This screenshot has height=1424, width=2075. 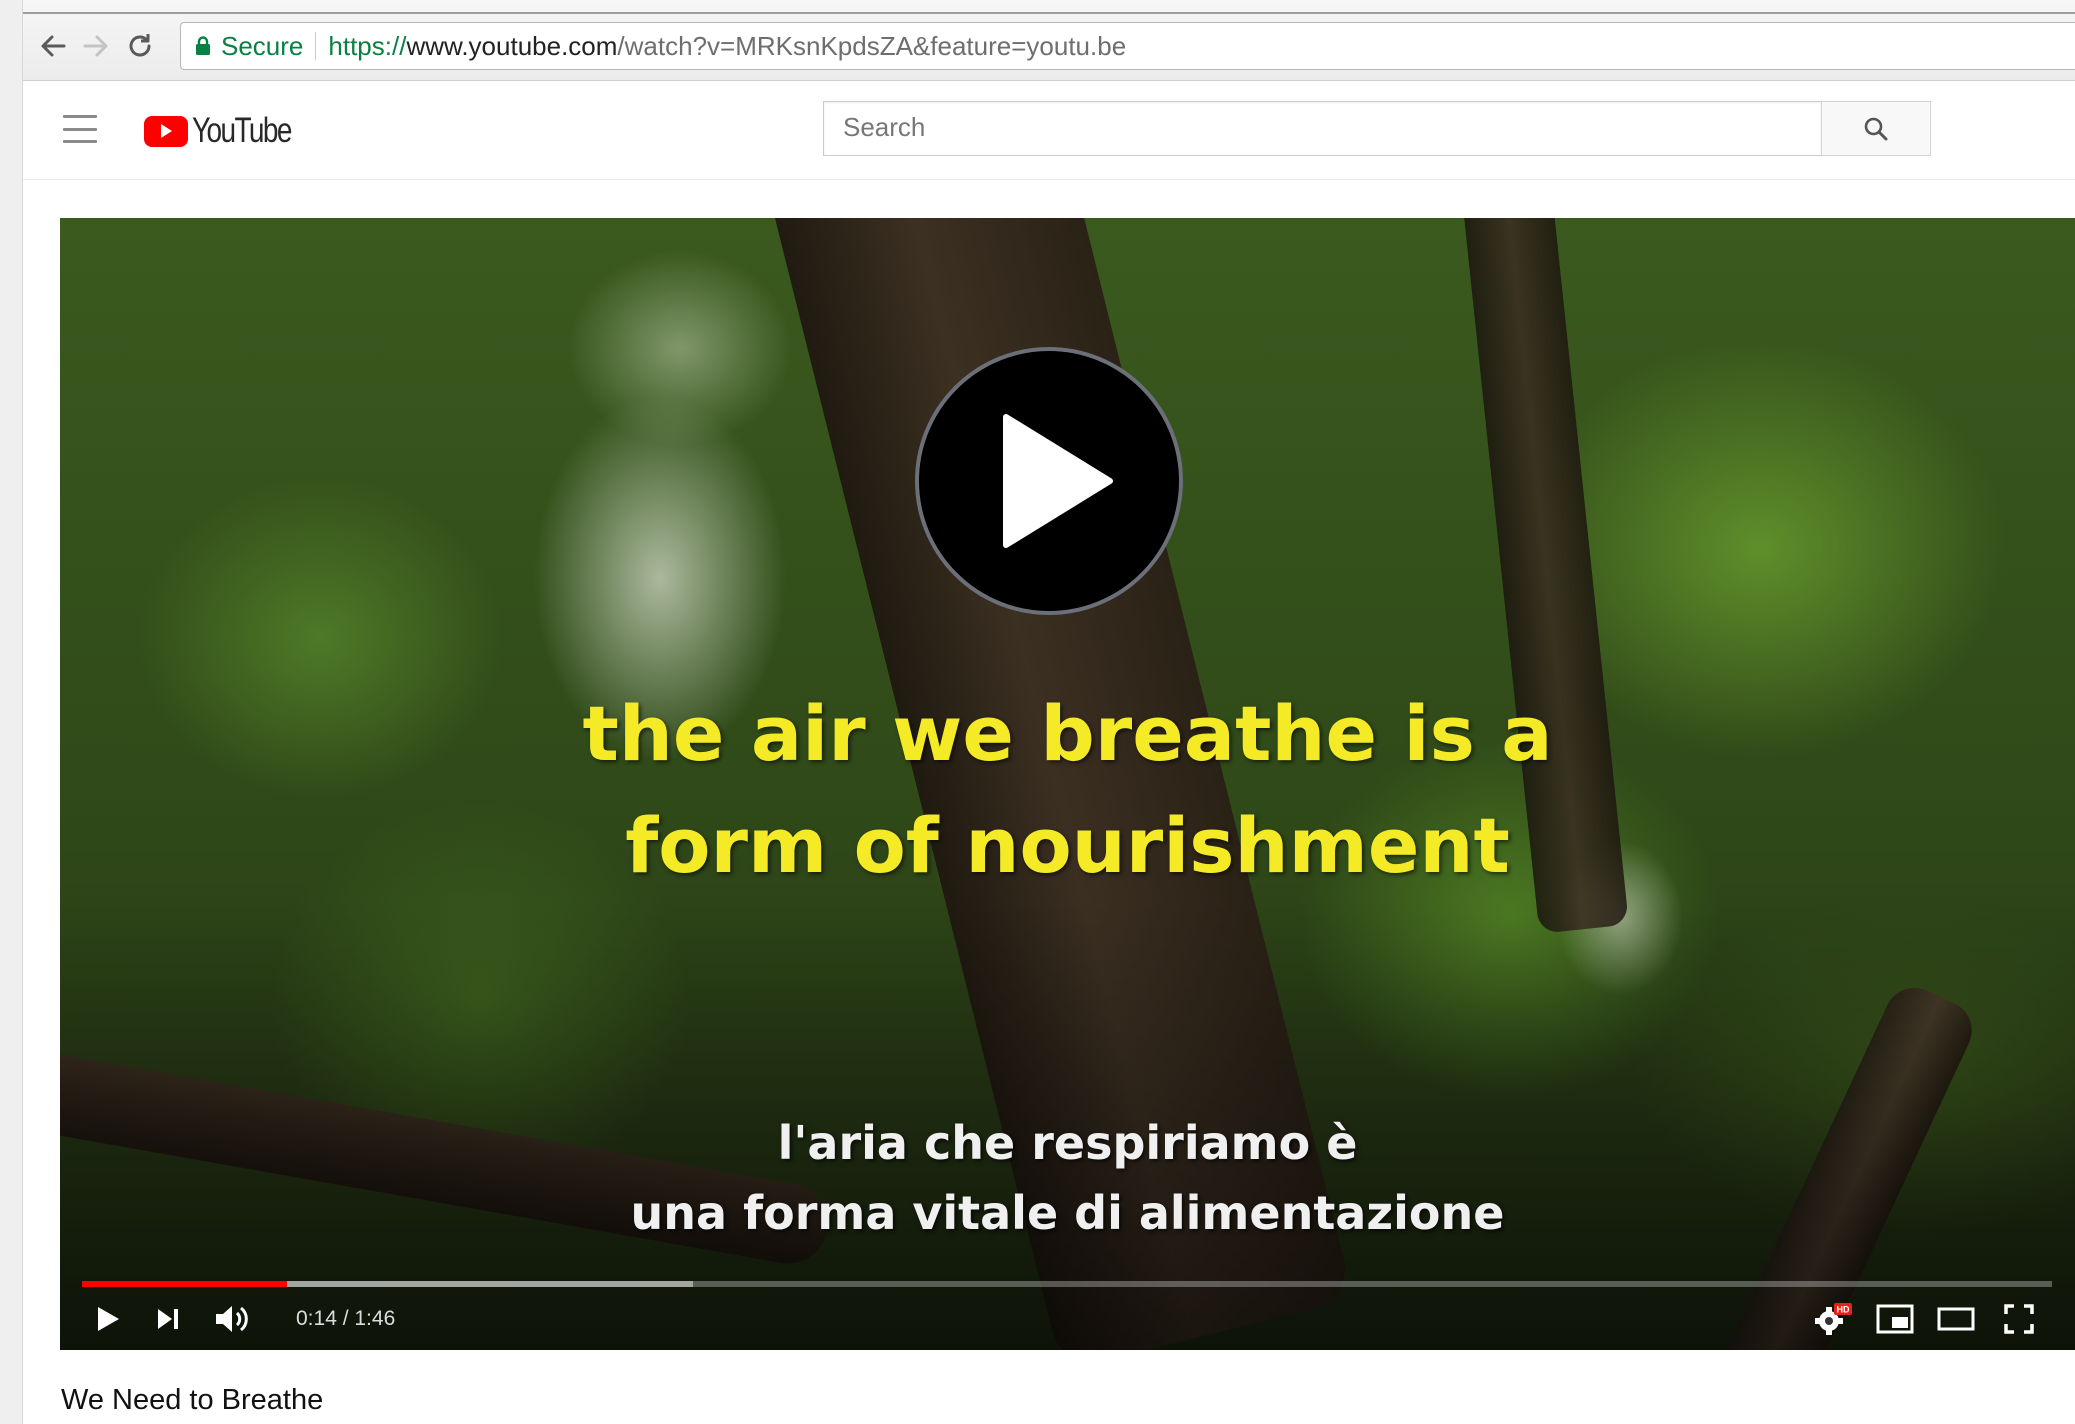 I want to click on fullscreen-button, so click(x=2019, y=1319).